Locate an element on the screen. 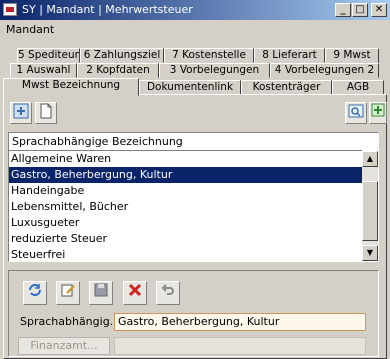  tab-mwst-bezeichnung: Mwst Bezeichnung is located at coordinates (71, 87).